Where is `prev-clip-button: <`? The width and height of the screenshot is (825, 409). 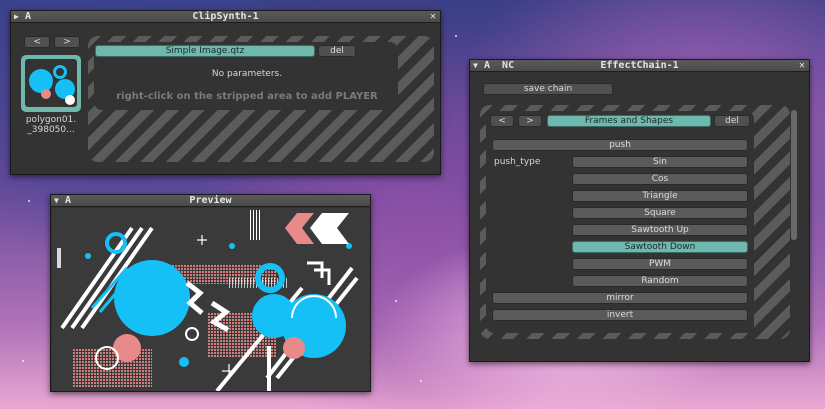 prev-clip-button: < is located at coordinates (37, 42).